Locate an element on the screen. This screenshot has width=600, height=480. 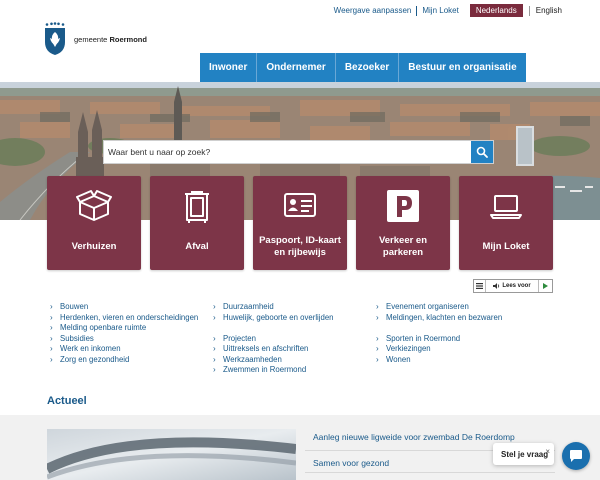
topic-link: › Huwelijk, geboorte en overlijden is located at coordinates (294, 318).